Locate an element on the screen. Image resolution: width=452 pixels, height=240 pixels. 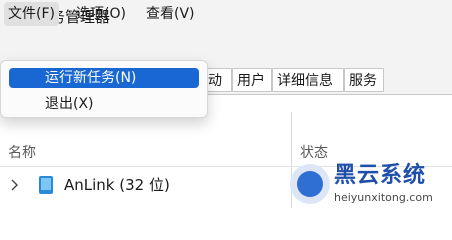
watermark: 黑云系统 heiyunxitong.com is located at coordinates (371, 185).